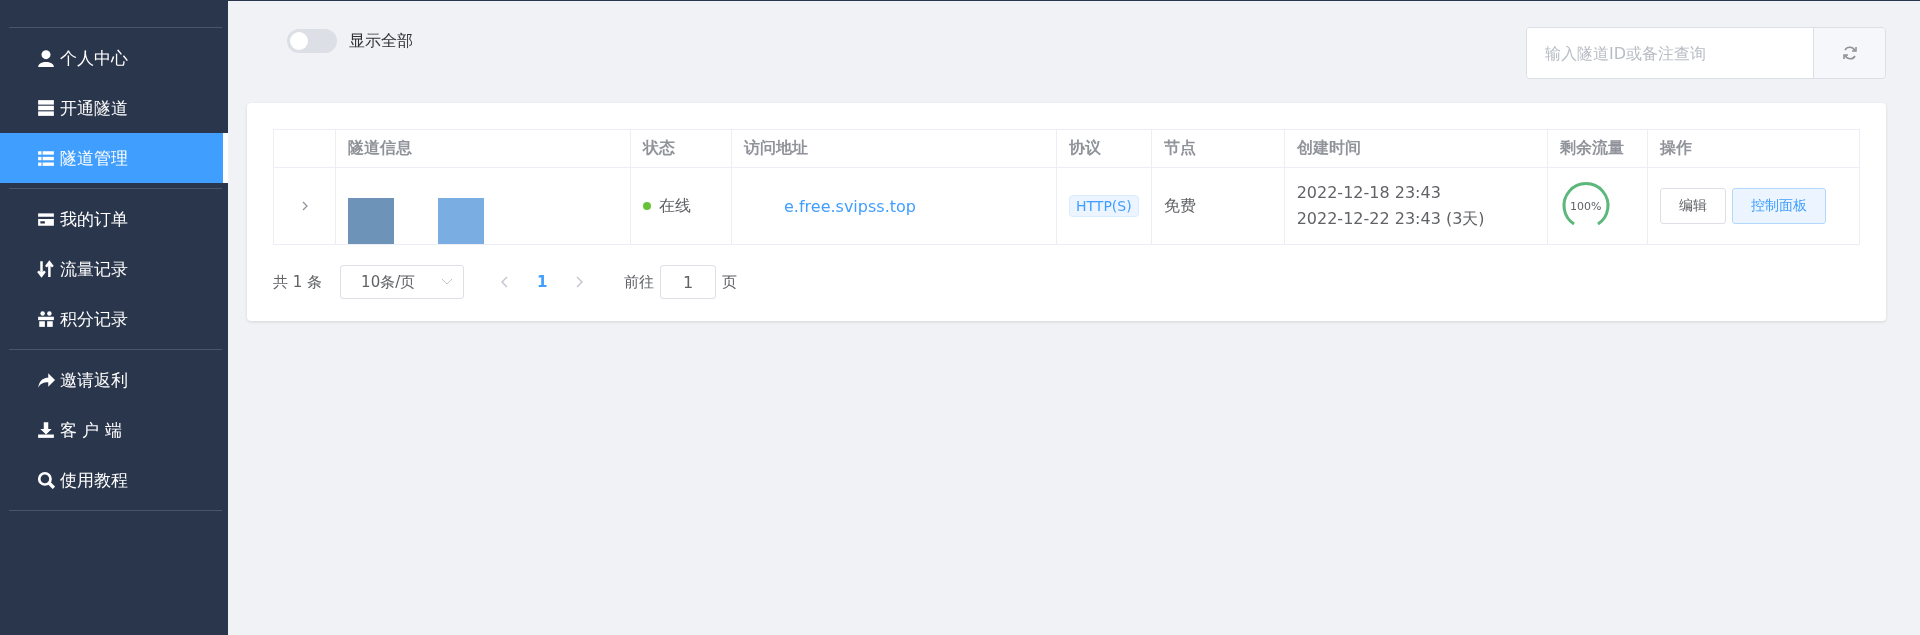 This screenshot has height=635, width=1920. I want to click on sidebar-item: 个人中心, so click(114, 58).